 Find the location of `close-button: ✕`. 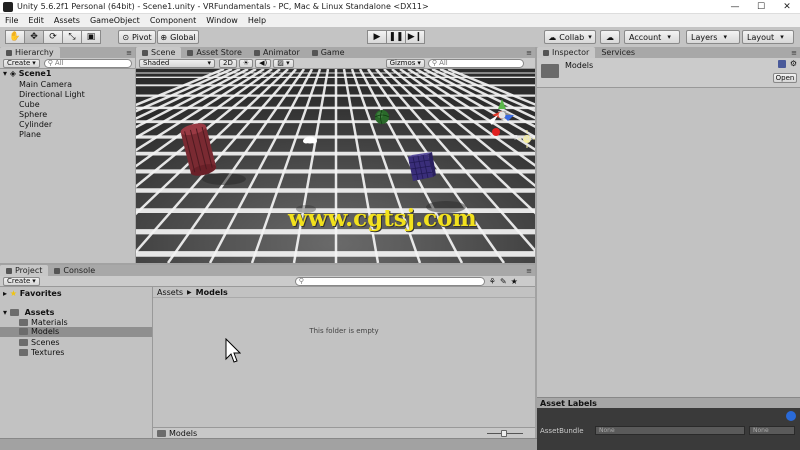

close-button: ✕ is located at coordinates (787, 7).